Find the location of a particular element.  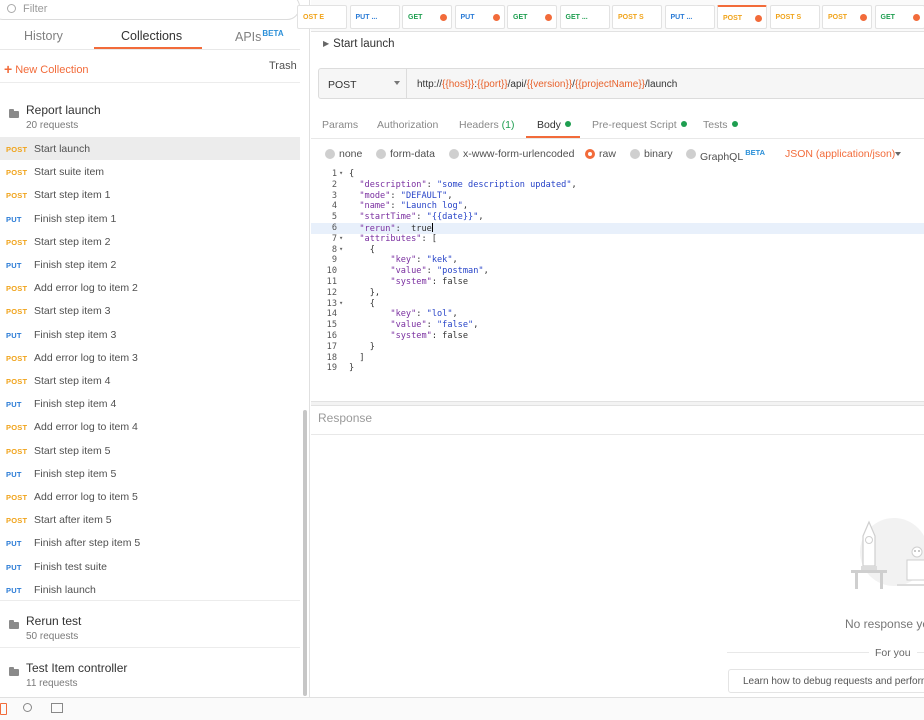

request-item: POST Add error log to item 3 is located at coordinates (150, 357).